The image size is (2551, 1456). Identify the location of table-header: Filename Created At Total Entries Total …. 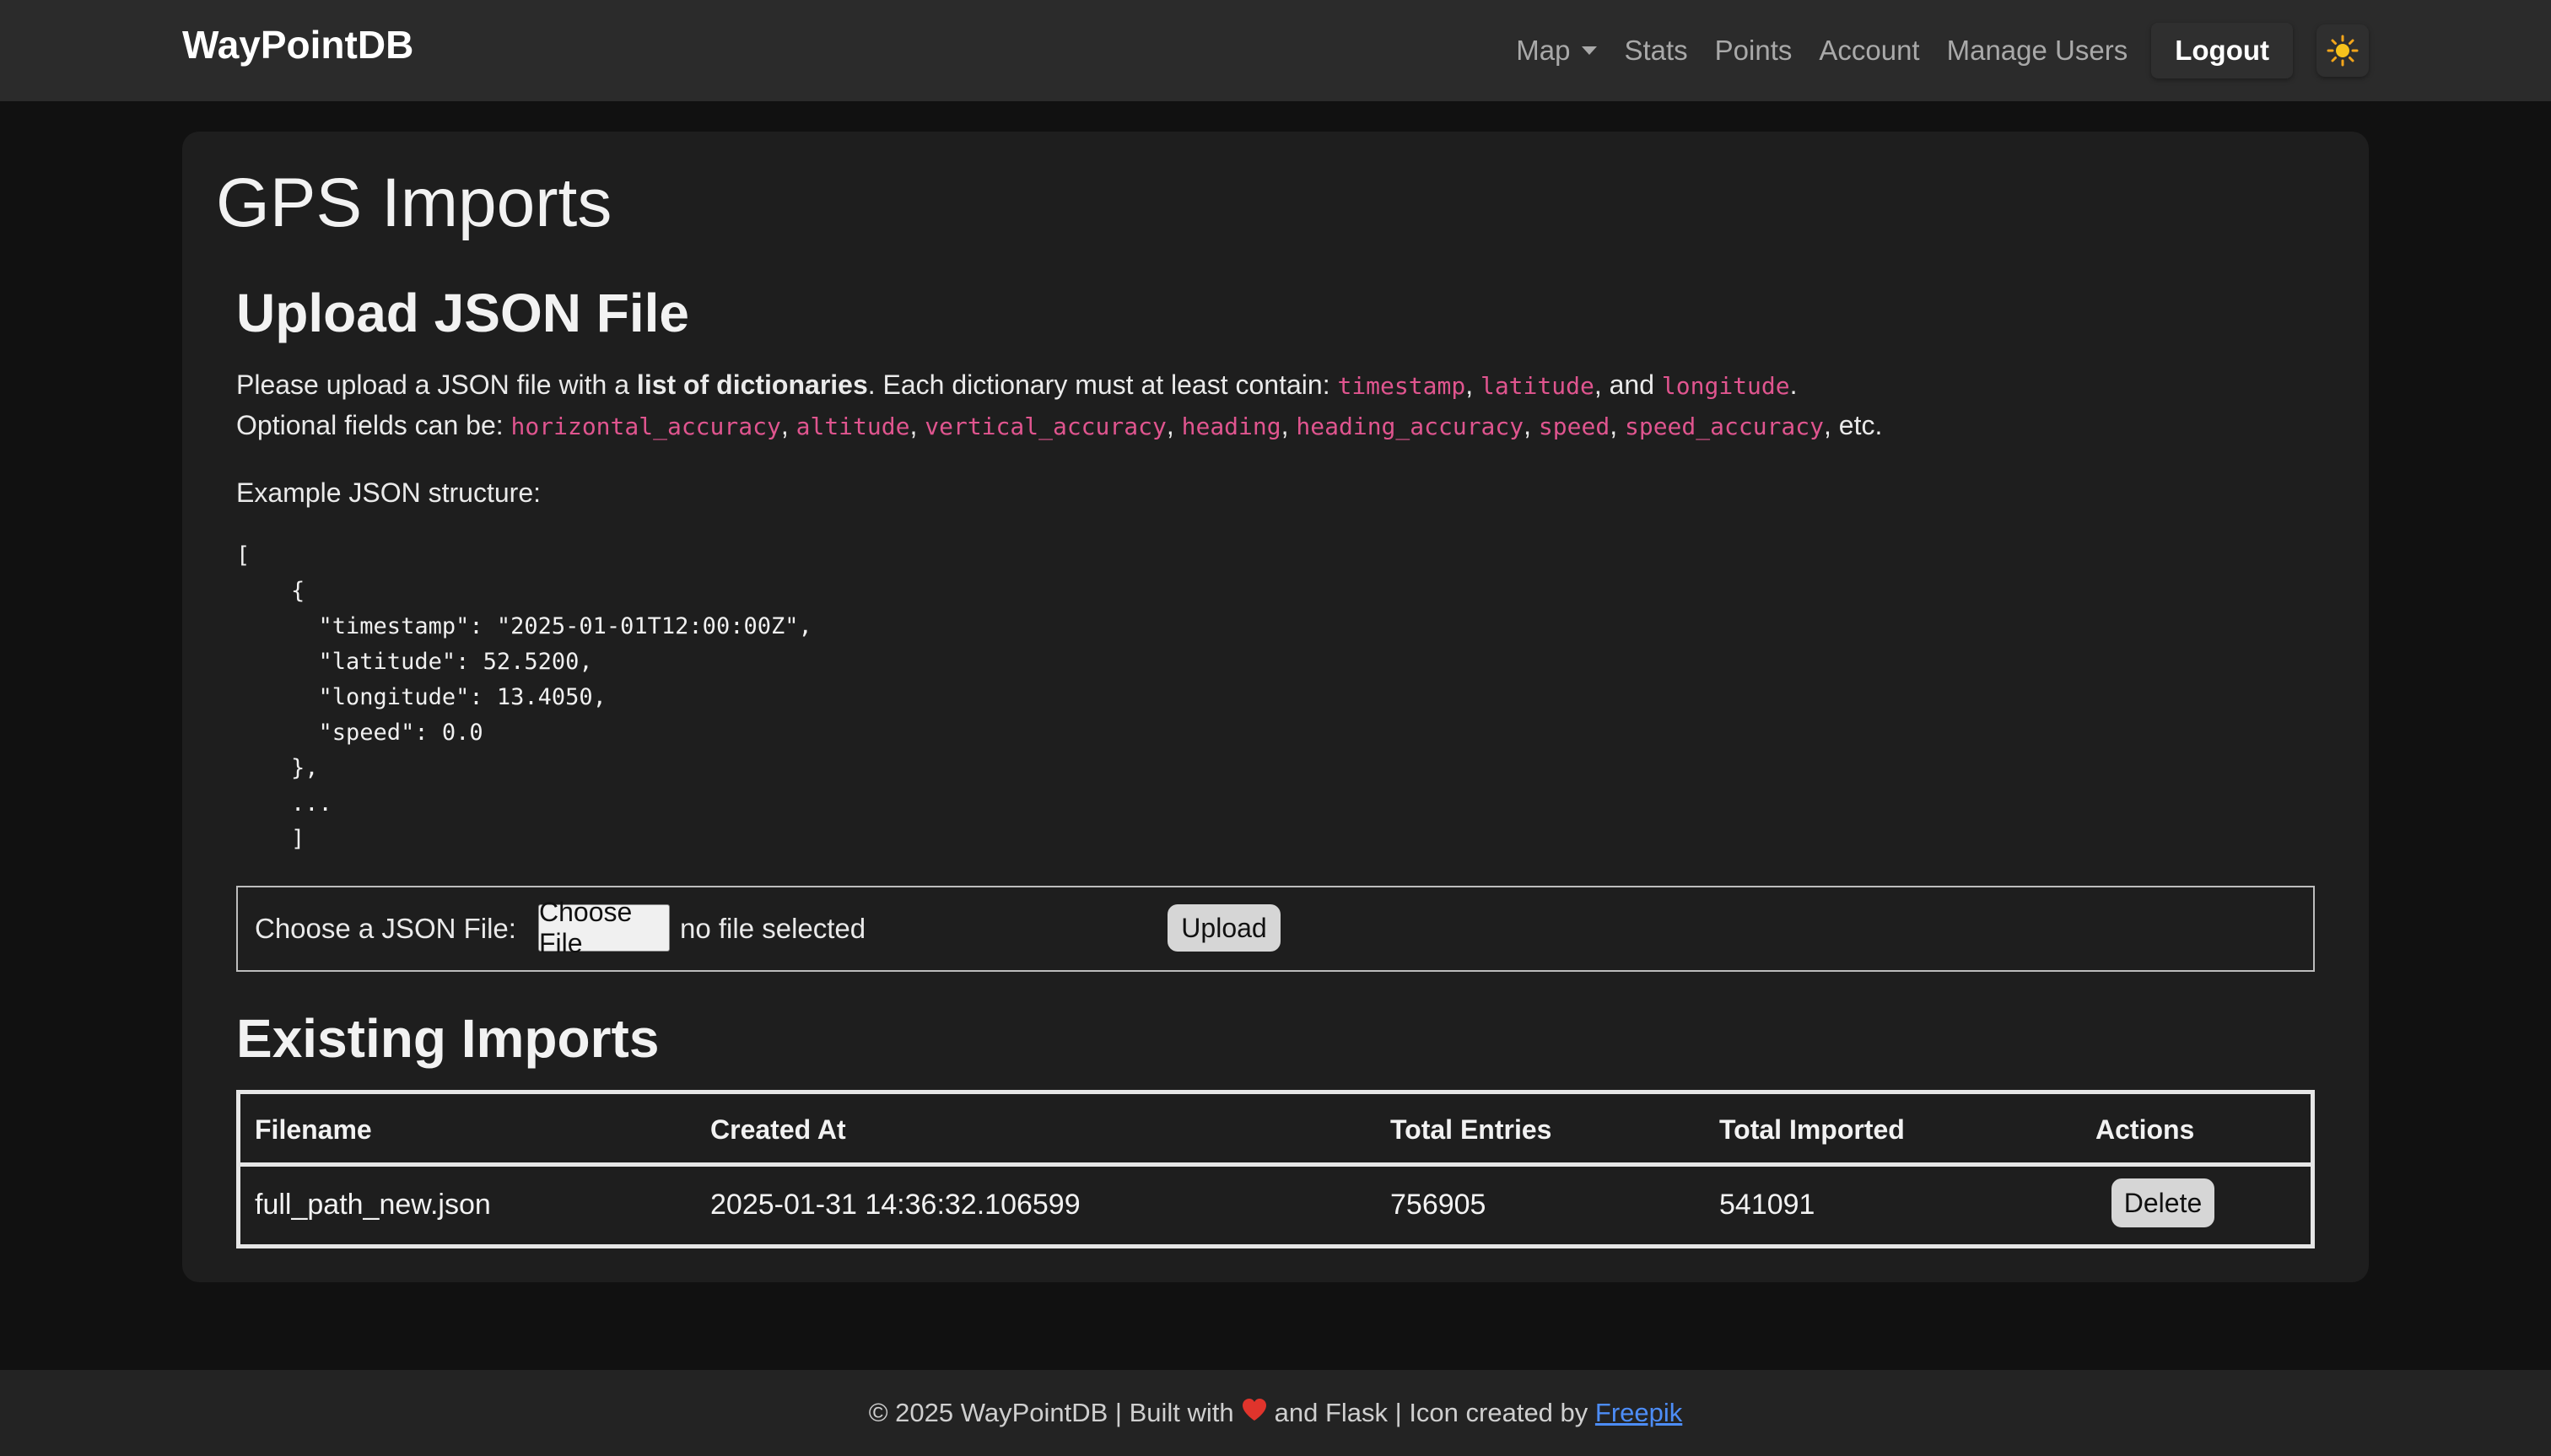
(1275, 1130).